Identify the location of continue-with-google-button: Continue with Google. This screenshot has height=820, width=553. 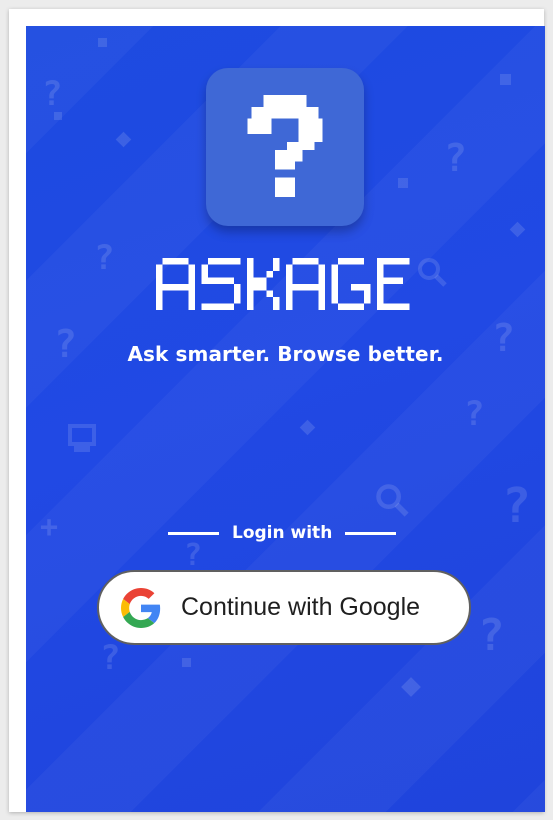
(284, 607).